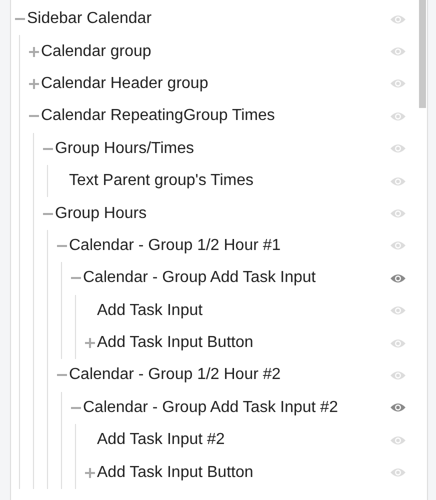 The height and width of the screenshot is (500, 436). Describe the element at coordinates (89, 19) in the screenshot. I see `tree-item-label: Sidebar Calendar` at that location.